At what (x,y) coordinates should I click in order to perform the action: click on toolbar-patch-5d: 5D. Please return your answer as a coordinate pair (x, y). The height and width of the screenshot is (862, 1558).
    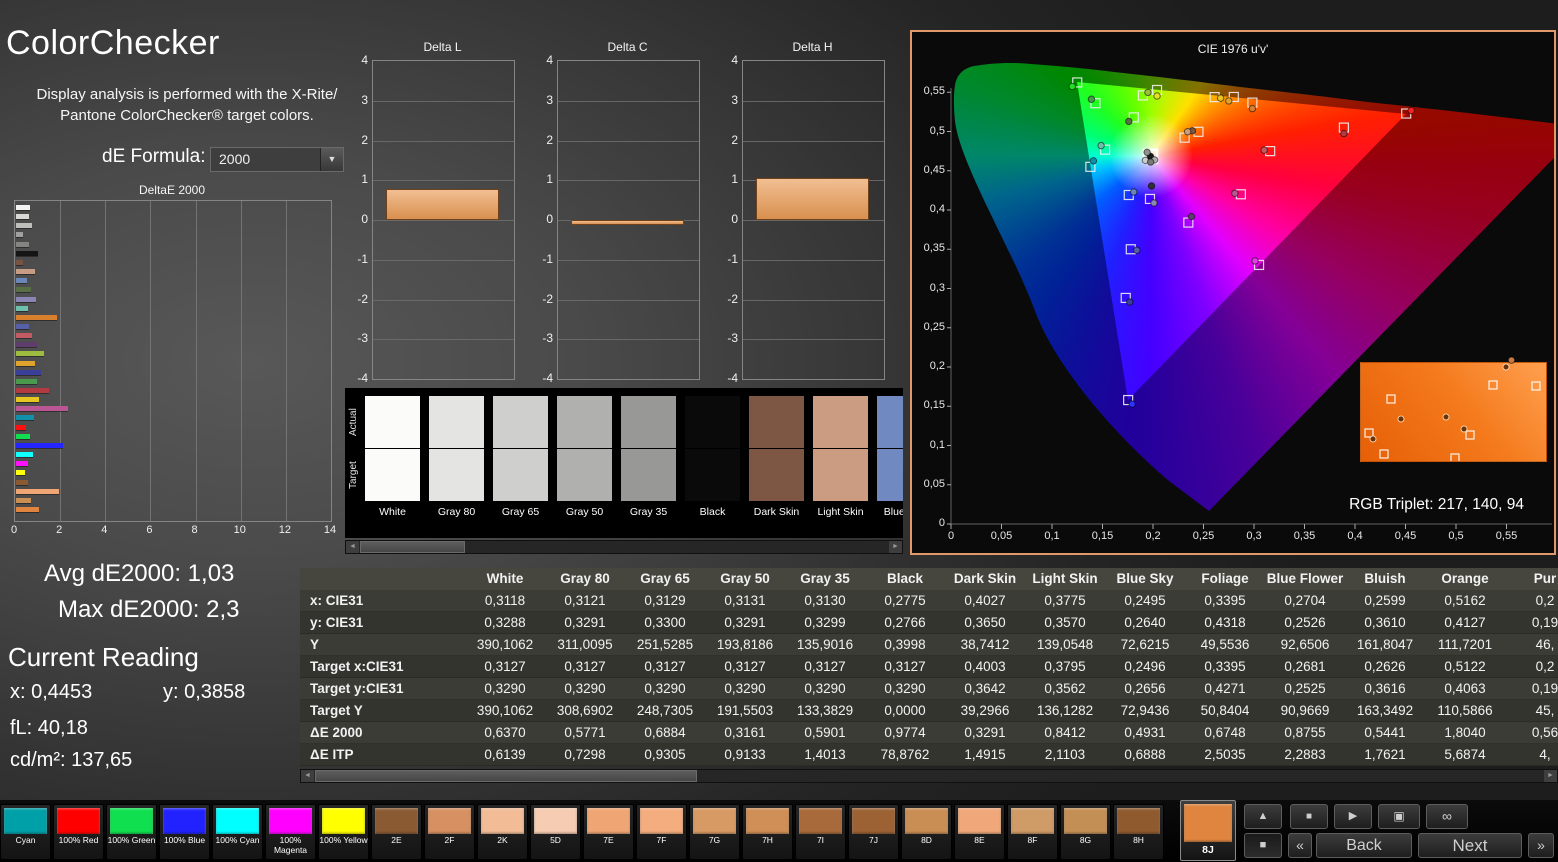
    Looking at the image, I should click on (555, 832).